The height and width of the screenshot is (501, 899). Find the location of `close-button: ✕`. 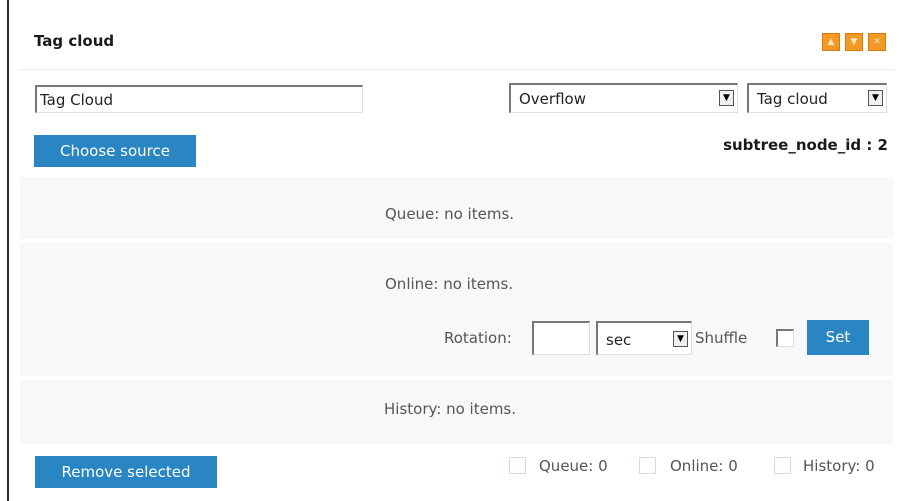

close-button: ✕ is located at coordinates (877, 42).